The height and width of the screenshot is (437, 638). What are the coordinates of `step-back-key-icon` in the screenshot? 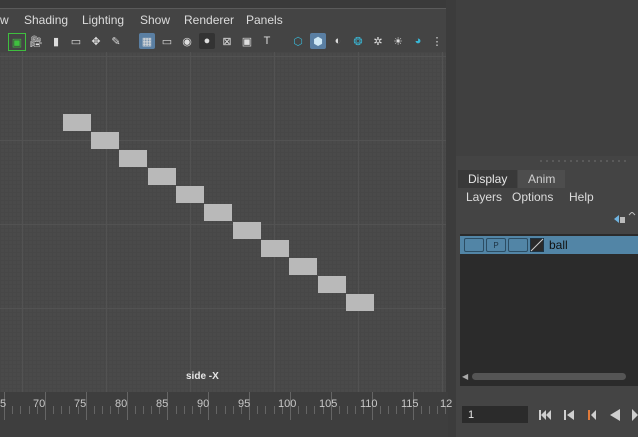 It's located at (569, 415).